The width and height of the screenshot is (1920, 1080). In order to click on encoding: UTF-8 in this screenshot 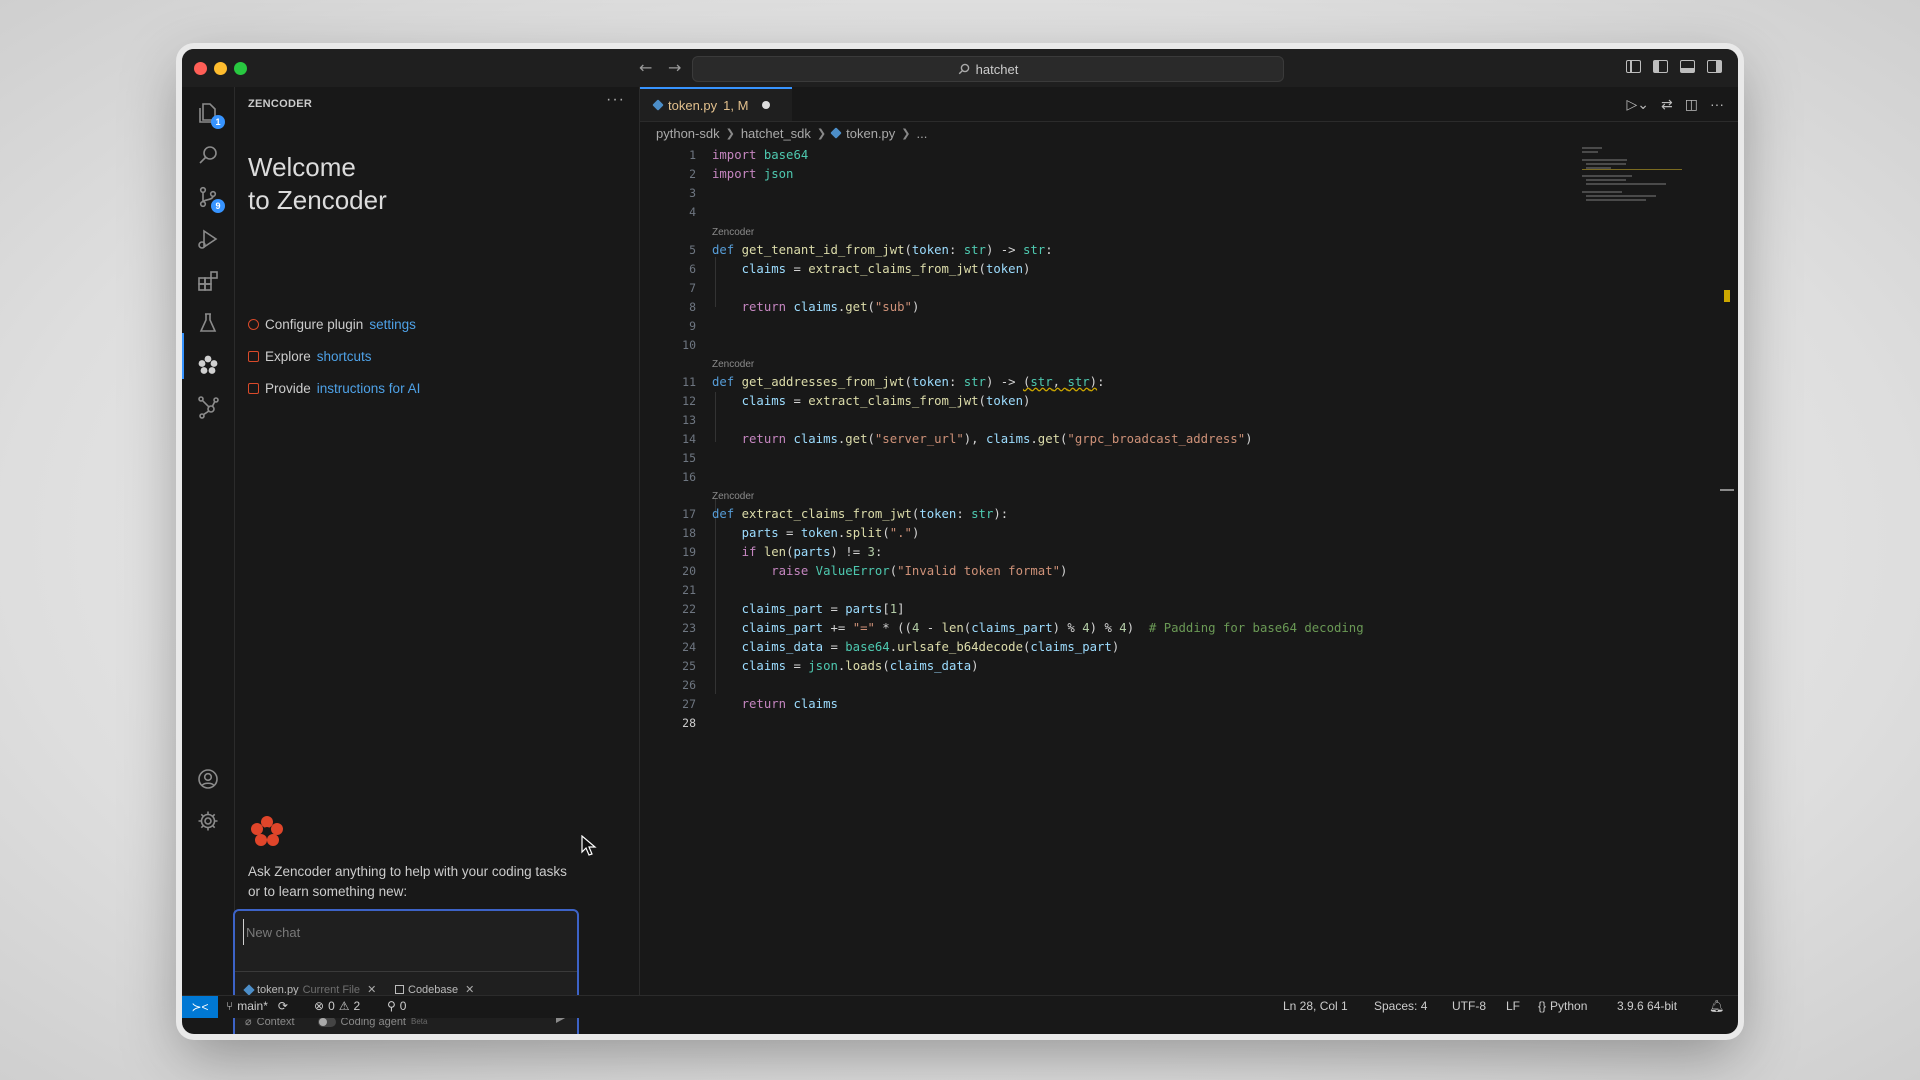, I will do `click(1469, 1006)`.